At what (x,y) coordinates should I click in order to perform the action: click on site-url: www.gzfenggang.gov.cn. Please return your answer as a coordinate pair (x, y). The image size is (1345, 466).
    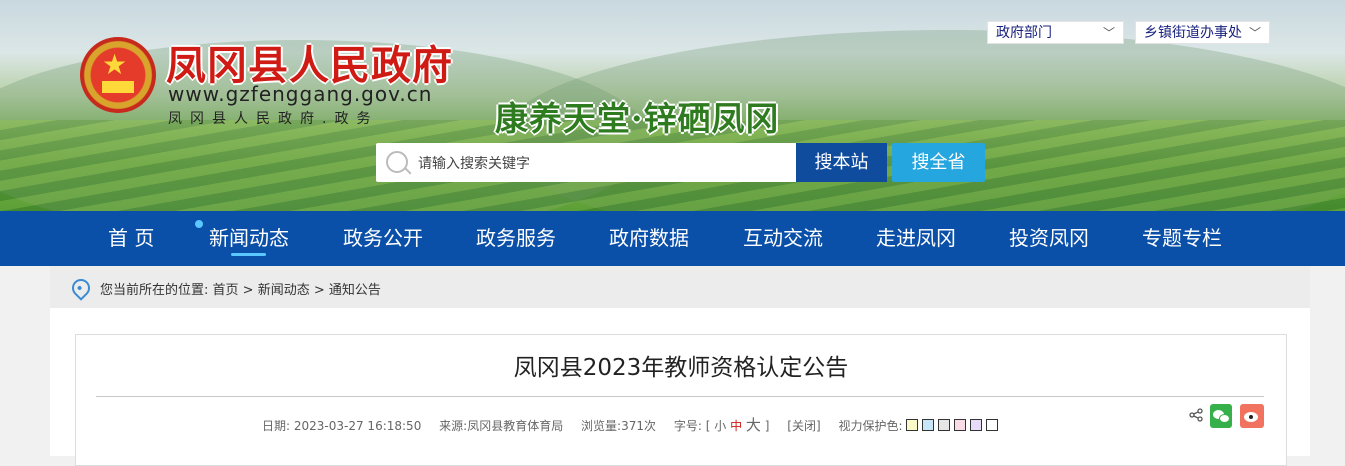
    Looking at the image, I should click on (300, 94).